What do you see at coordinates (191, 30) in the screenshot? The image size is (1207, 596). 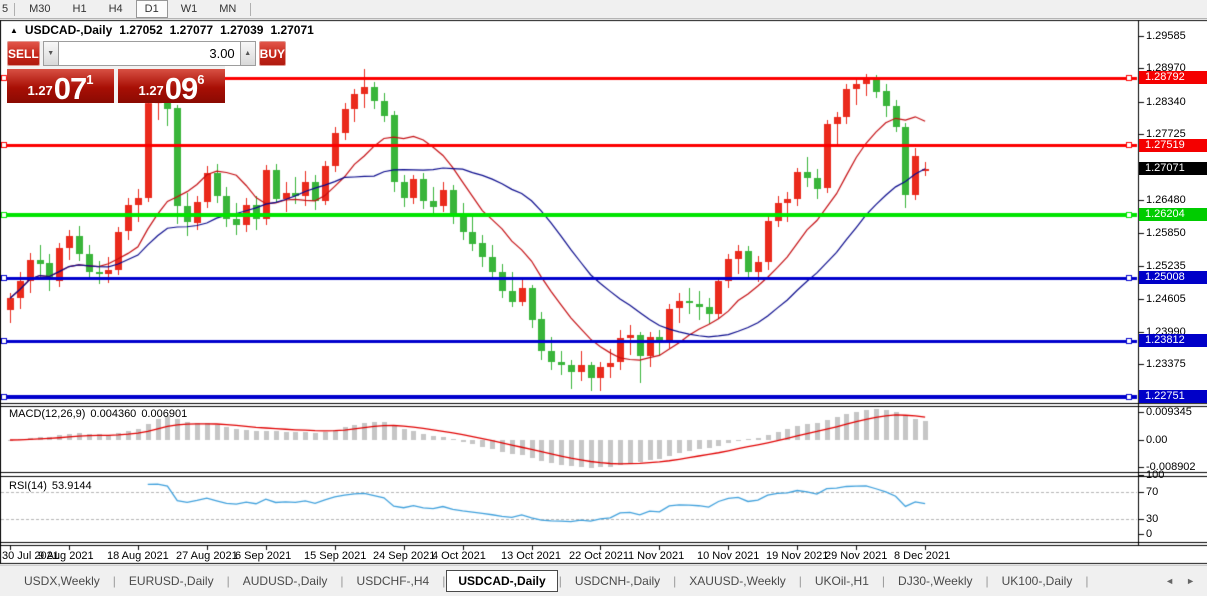 I see `ohlc-high: 1.27077` at bounding box center [191, 30].